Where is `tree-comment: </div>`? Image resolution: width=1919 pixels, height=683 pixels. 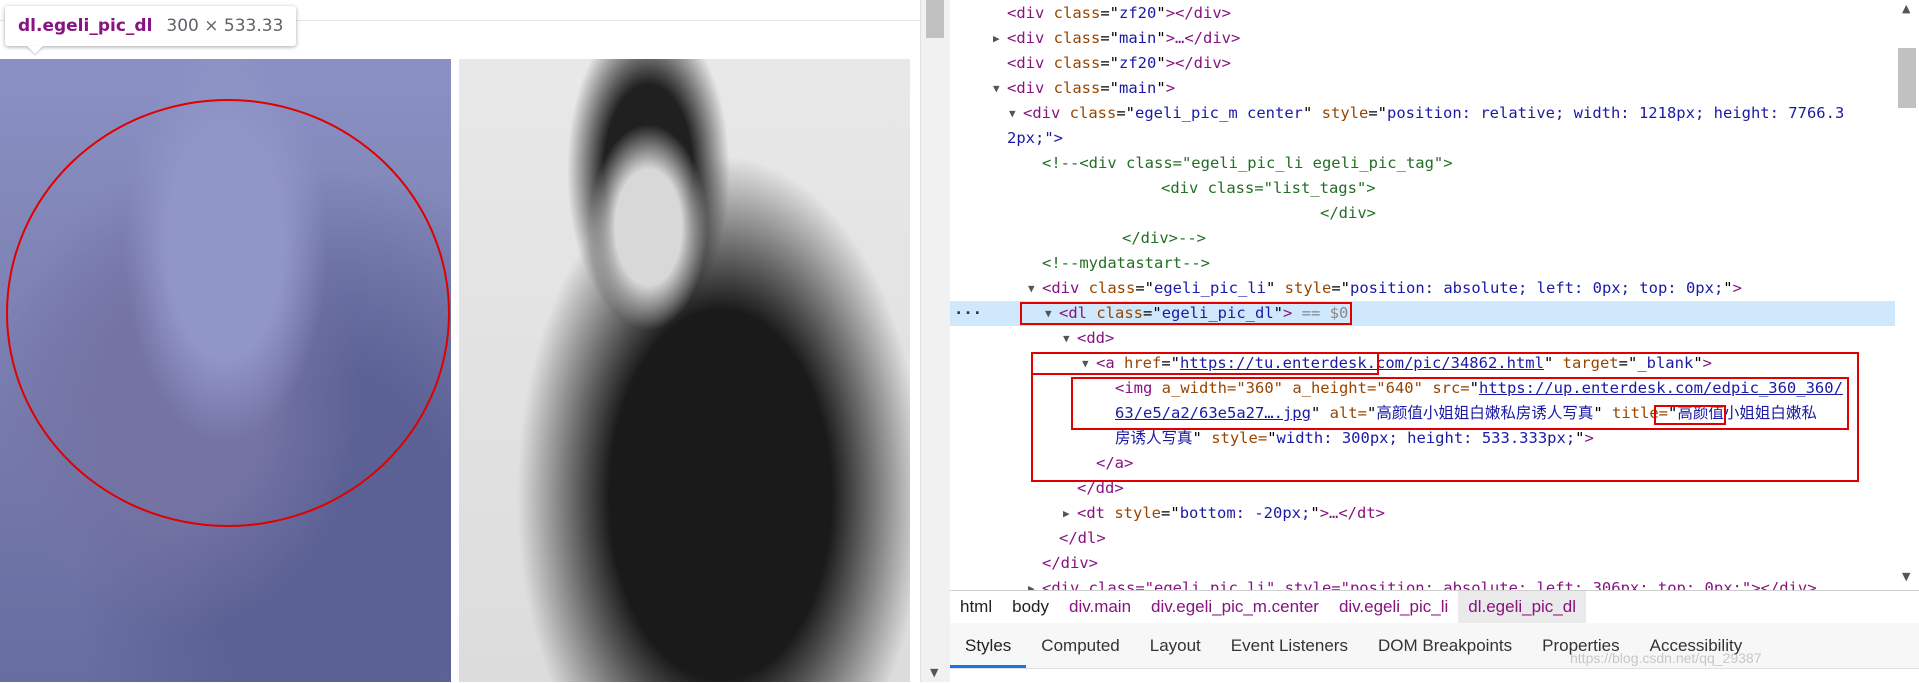
tree-comment: </div> is located at coordinates (1422, 213).